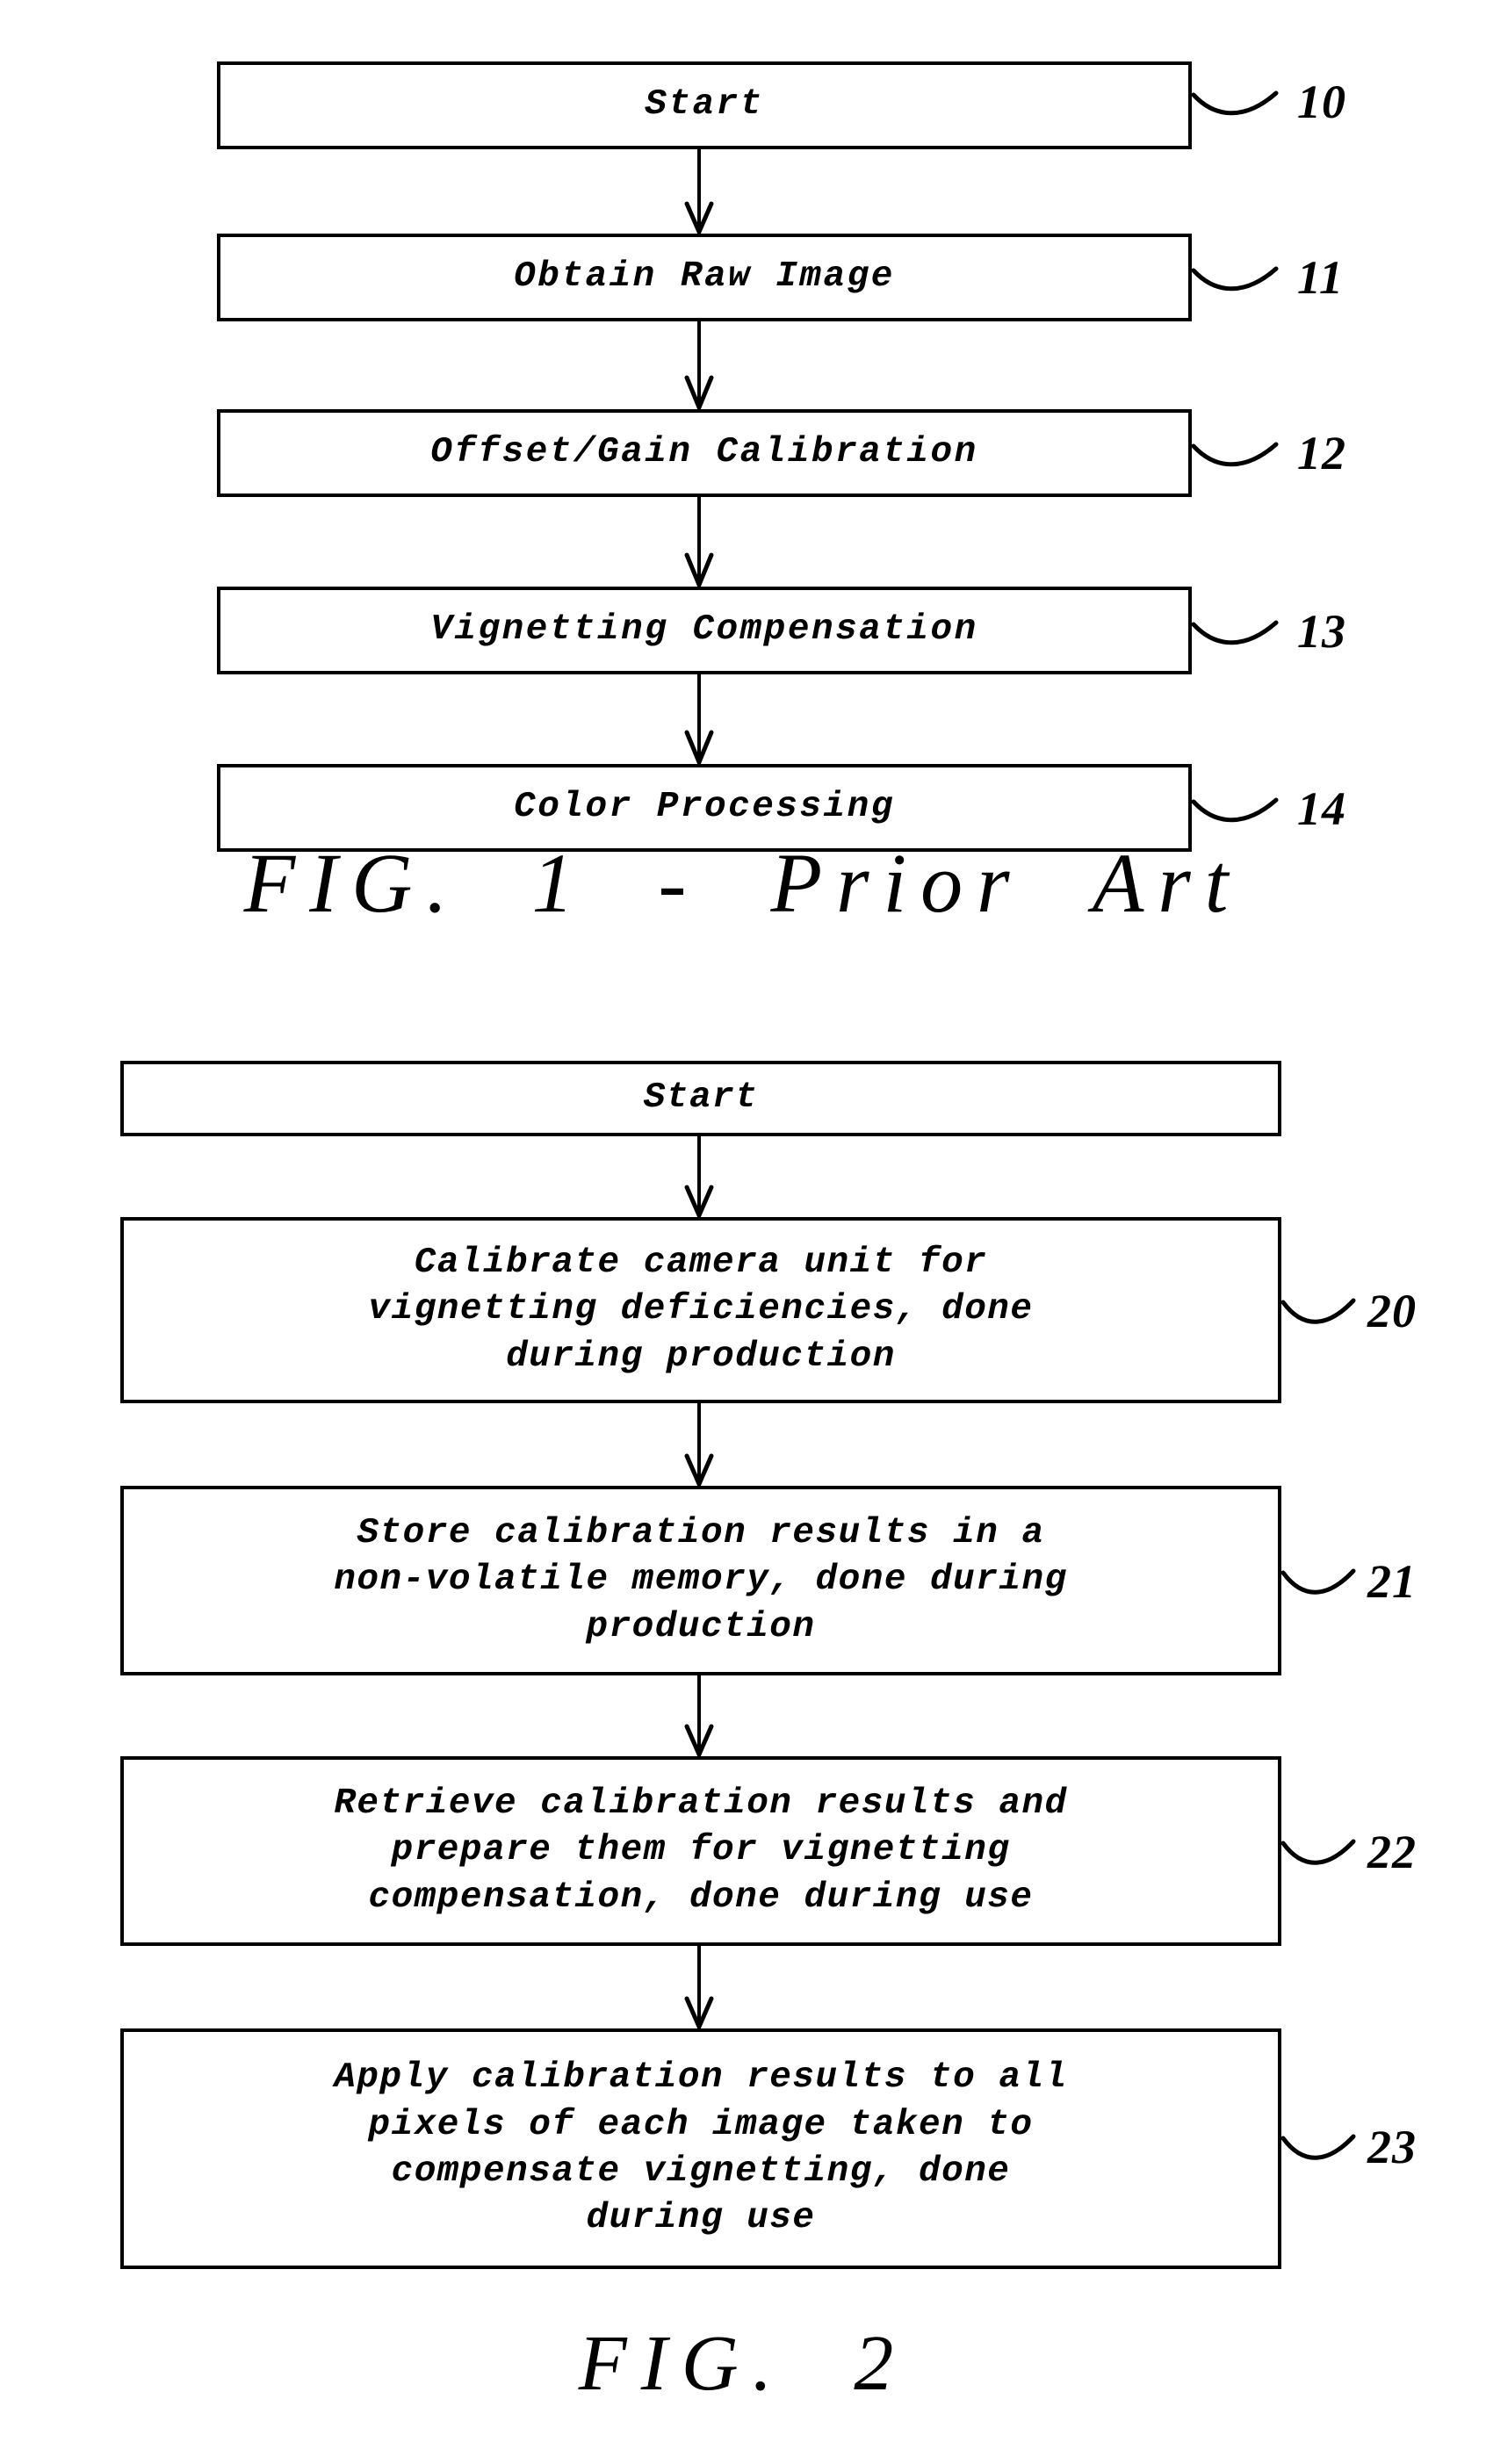 The width and height of the screenshot is (1486, 2464). I want to click on fig1-reference-numeral-11: 11, so click(1268, 277).